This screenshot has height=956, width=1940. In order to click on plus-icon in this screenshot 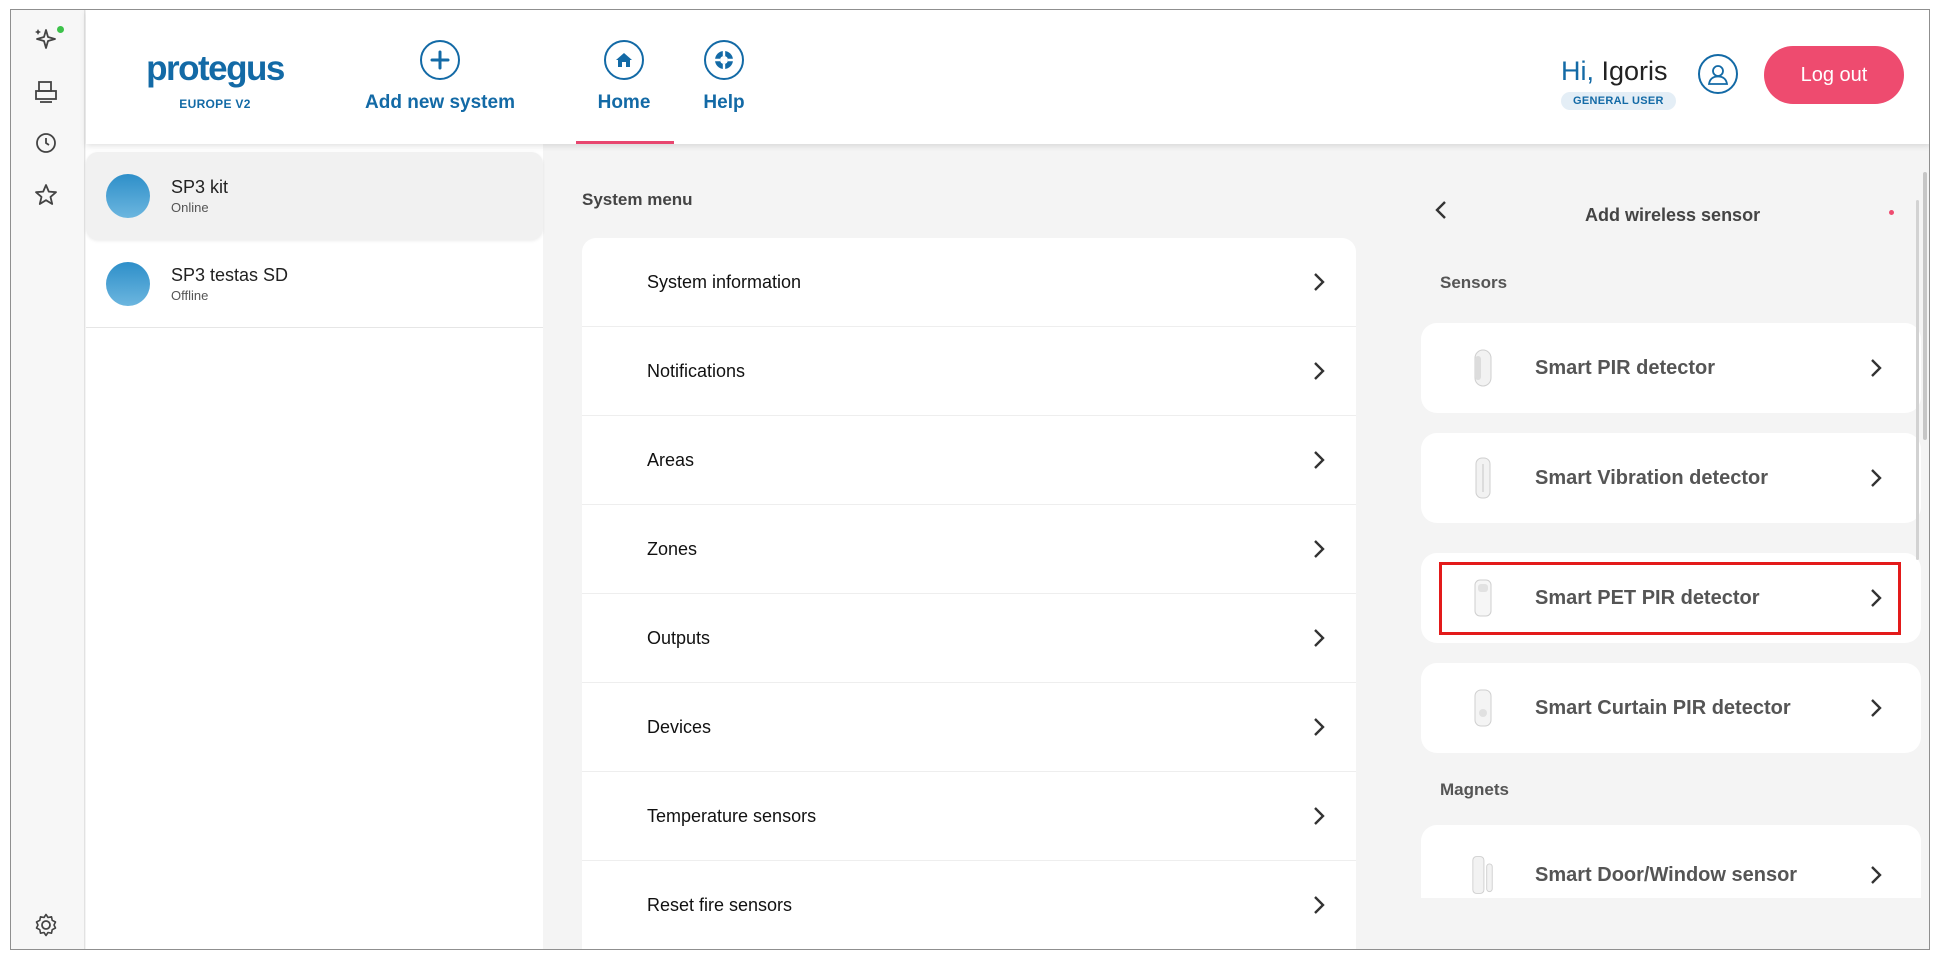, I will do `click(440, 60)`.